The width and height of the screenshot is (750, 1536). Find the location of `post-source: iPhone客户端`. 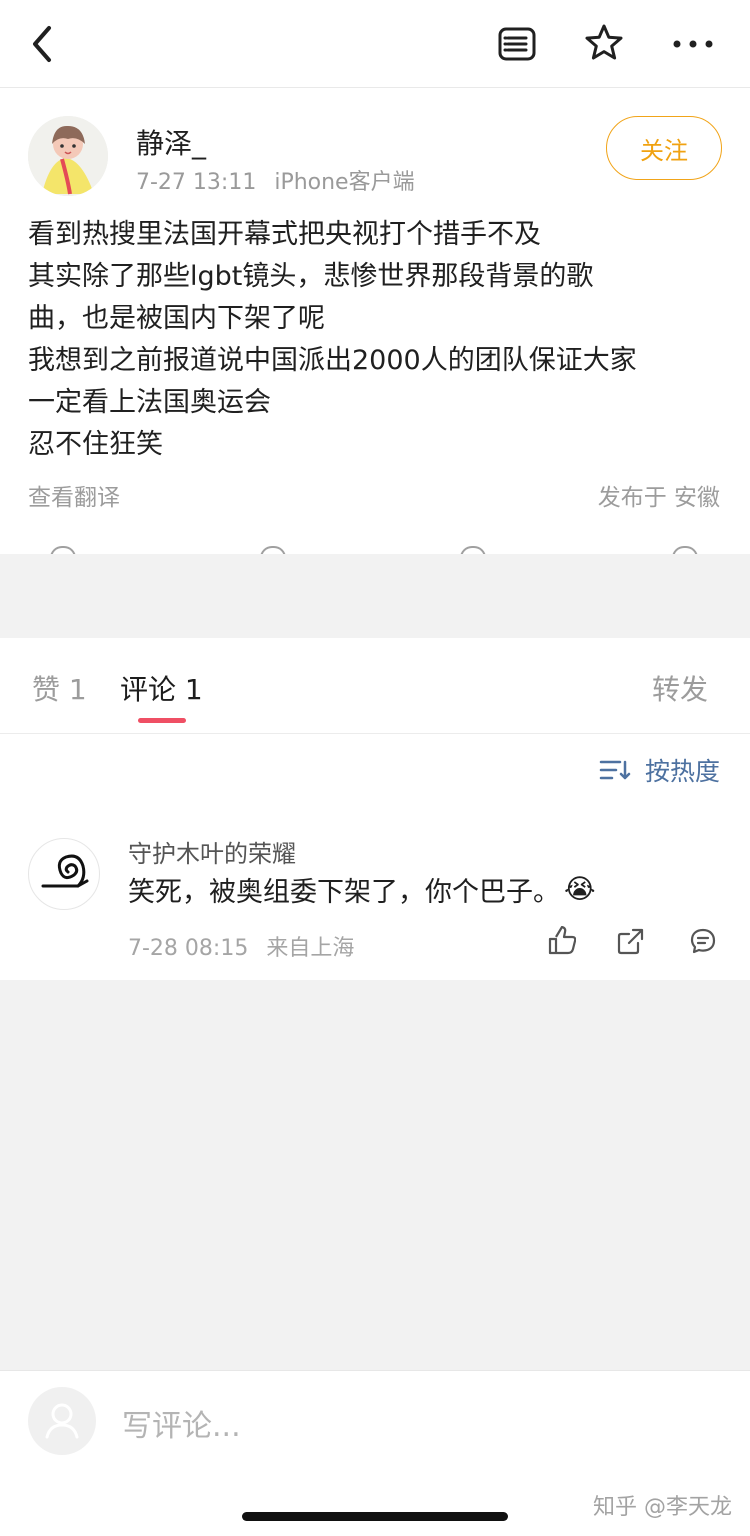

post-source: iPhone客户端 is located at coordinates (344, 182).